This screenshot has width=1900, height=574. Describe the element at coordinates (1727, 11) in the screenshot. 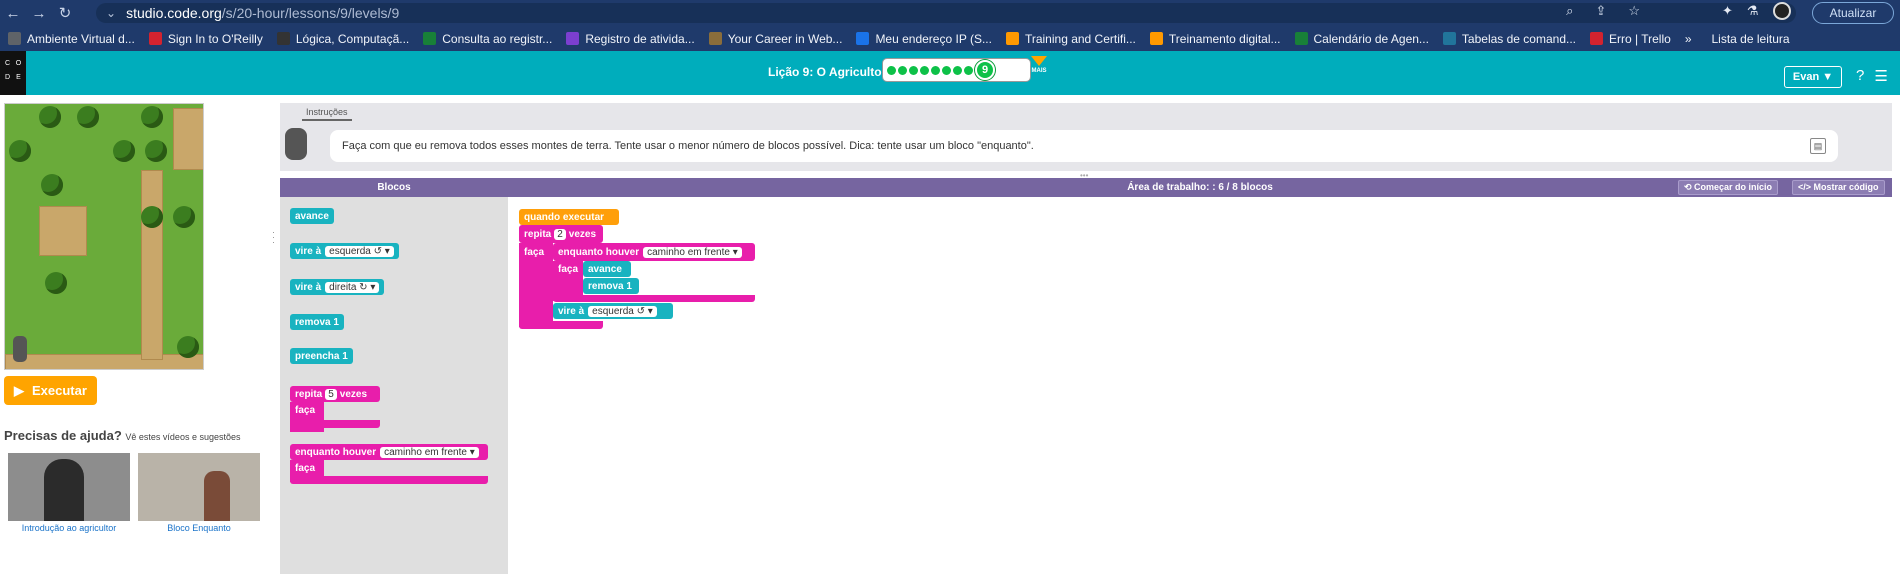

I see `extensions-icon: ✦` at that location.